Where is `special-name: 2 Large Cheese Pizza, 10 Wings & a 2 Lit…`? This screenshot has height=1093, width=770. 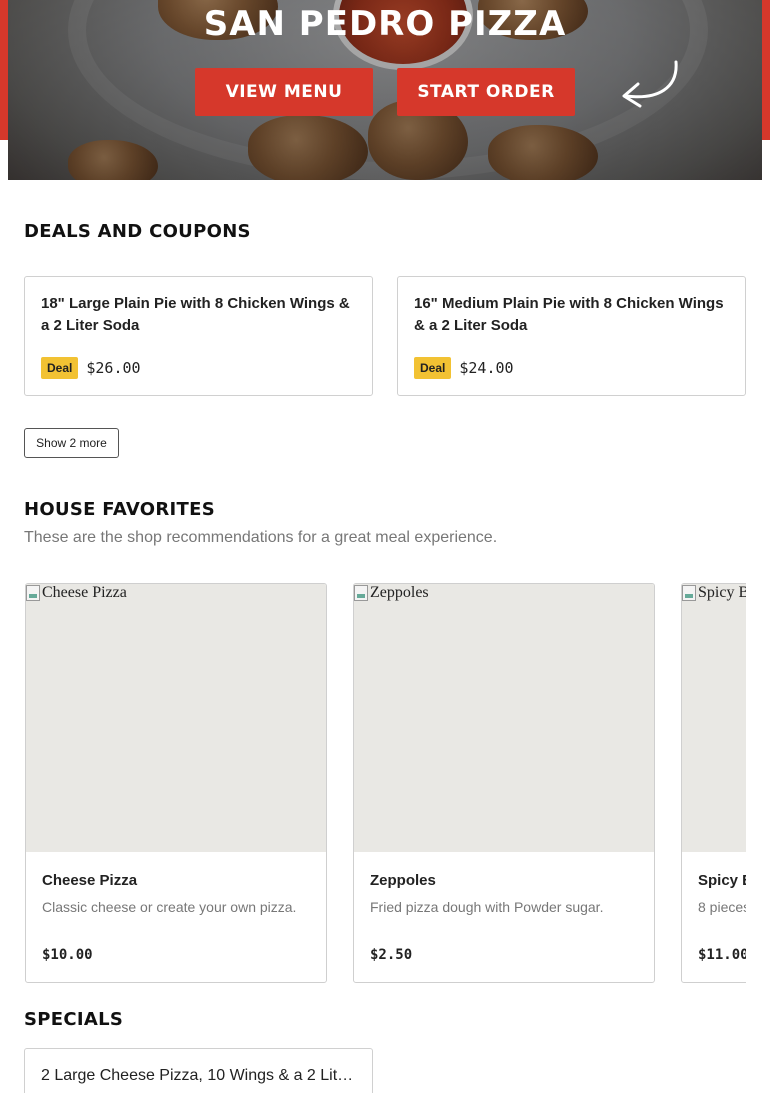 special-name: 2 Large Cheese Pizza, 10 Wings & a 2 Lit… is located at coordinates (198, 1075).